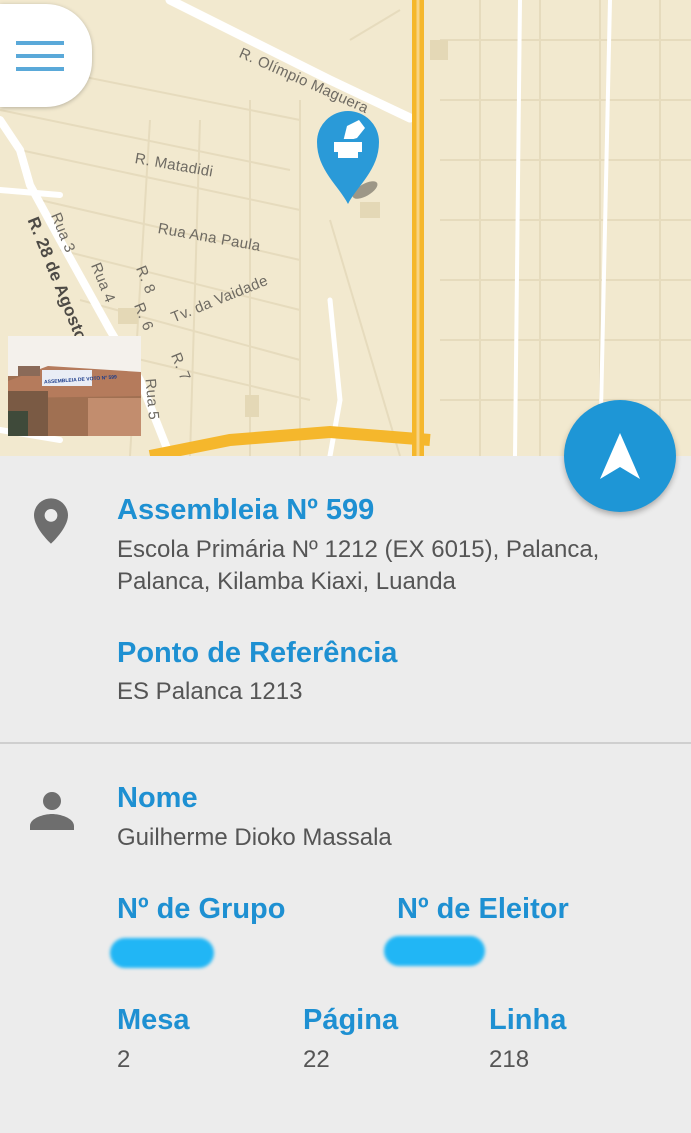 The width and height of the screenshot is (691, 1133). Describe the element at coordinates (351, 1020) in the screenshot. I see `pagina-label: Página` at that location.